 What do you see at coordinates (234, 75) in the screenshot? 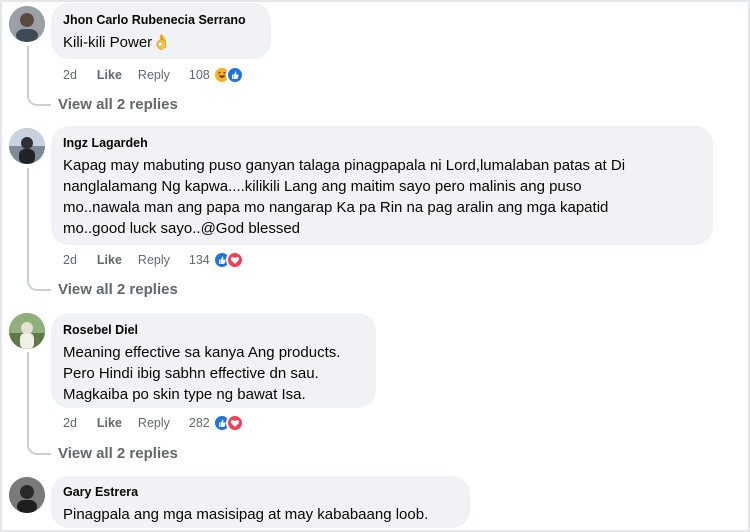
I see `like-reaction-icon` at bounding box center [234, 75].